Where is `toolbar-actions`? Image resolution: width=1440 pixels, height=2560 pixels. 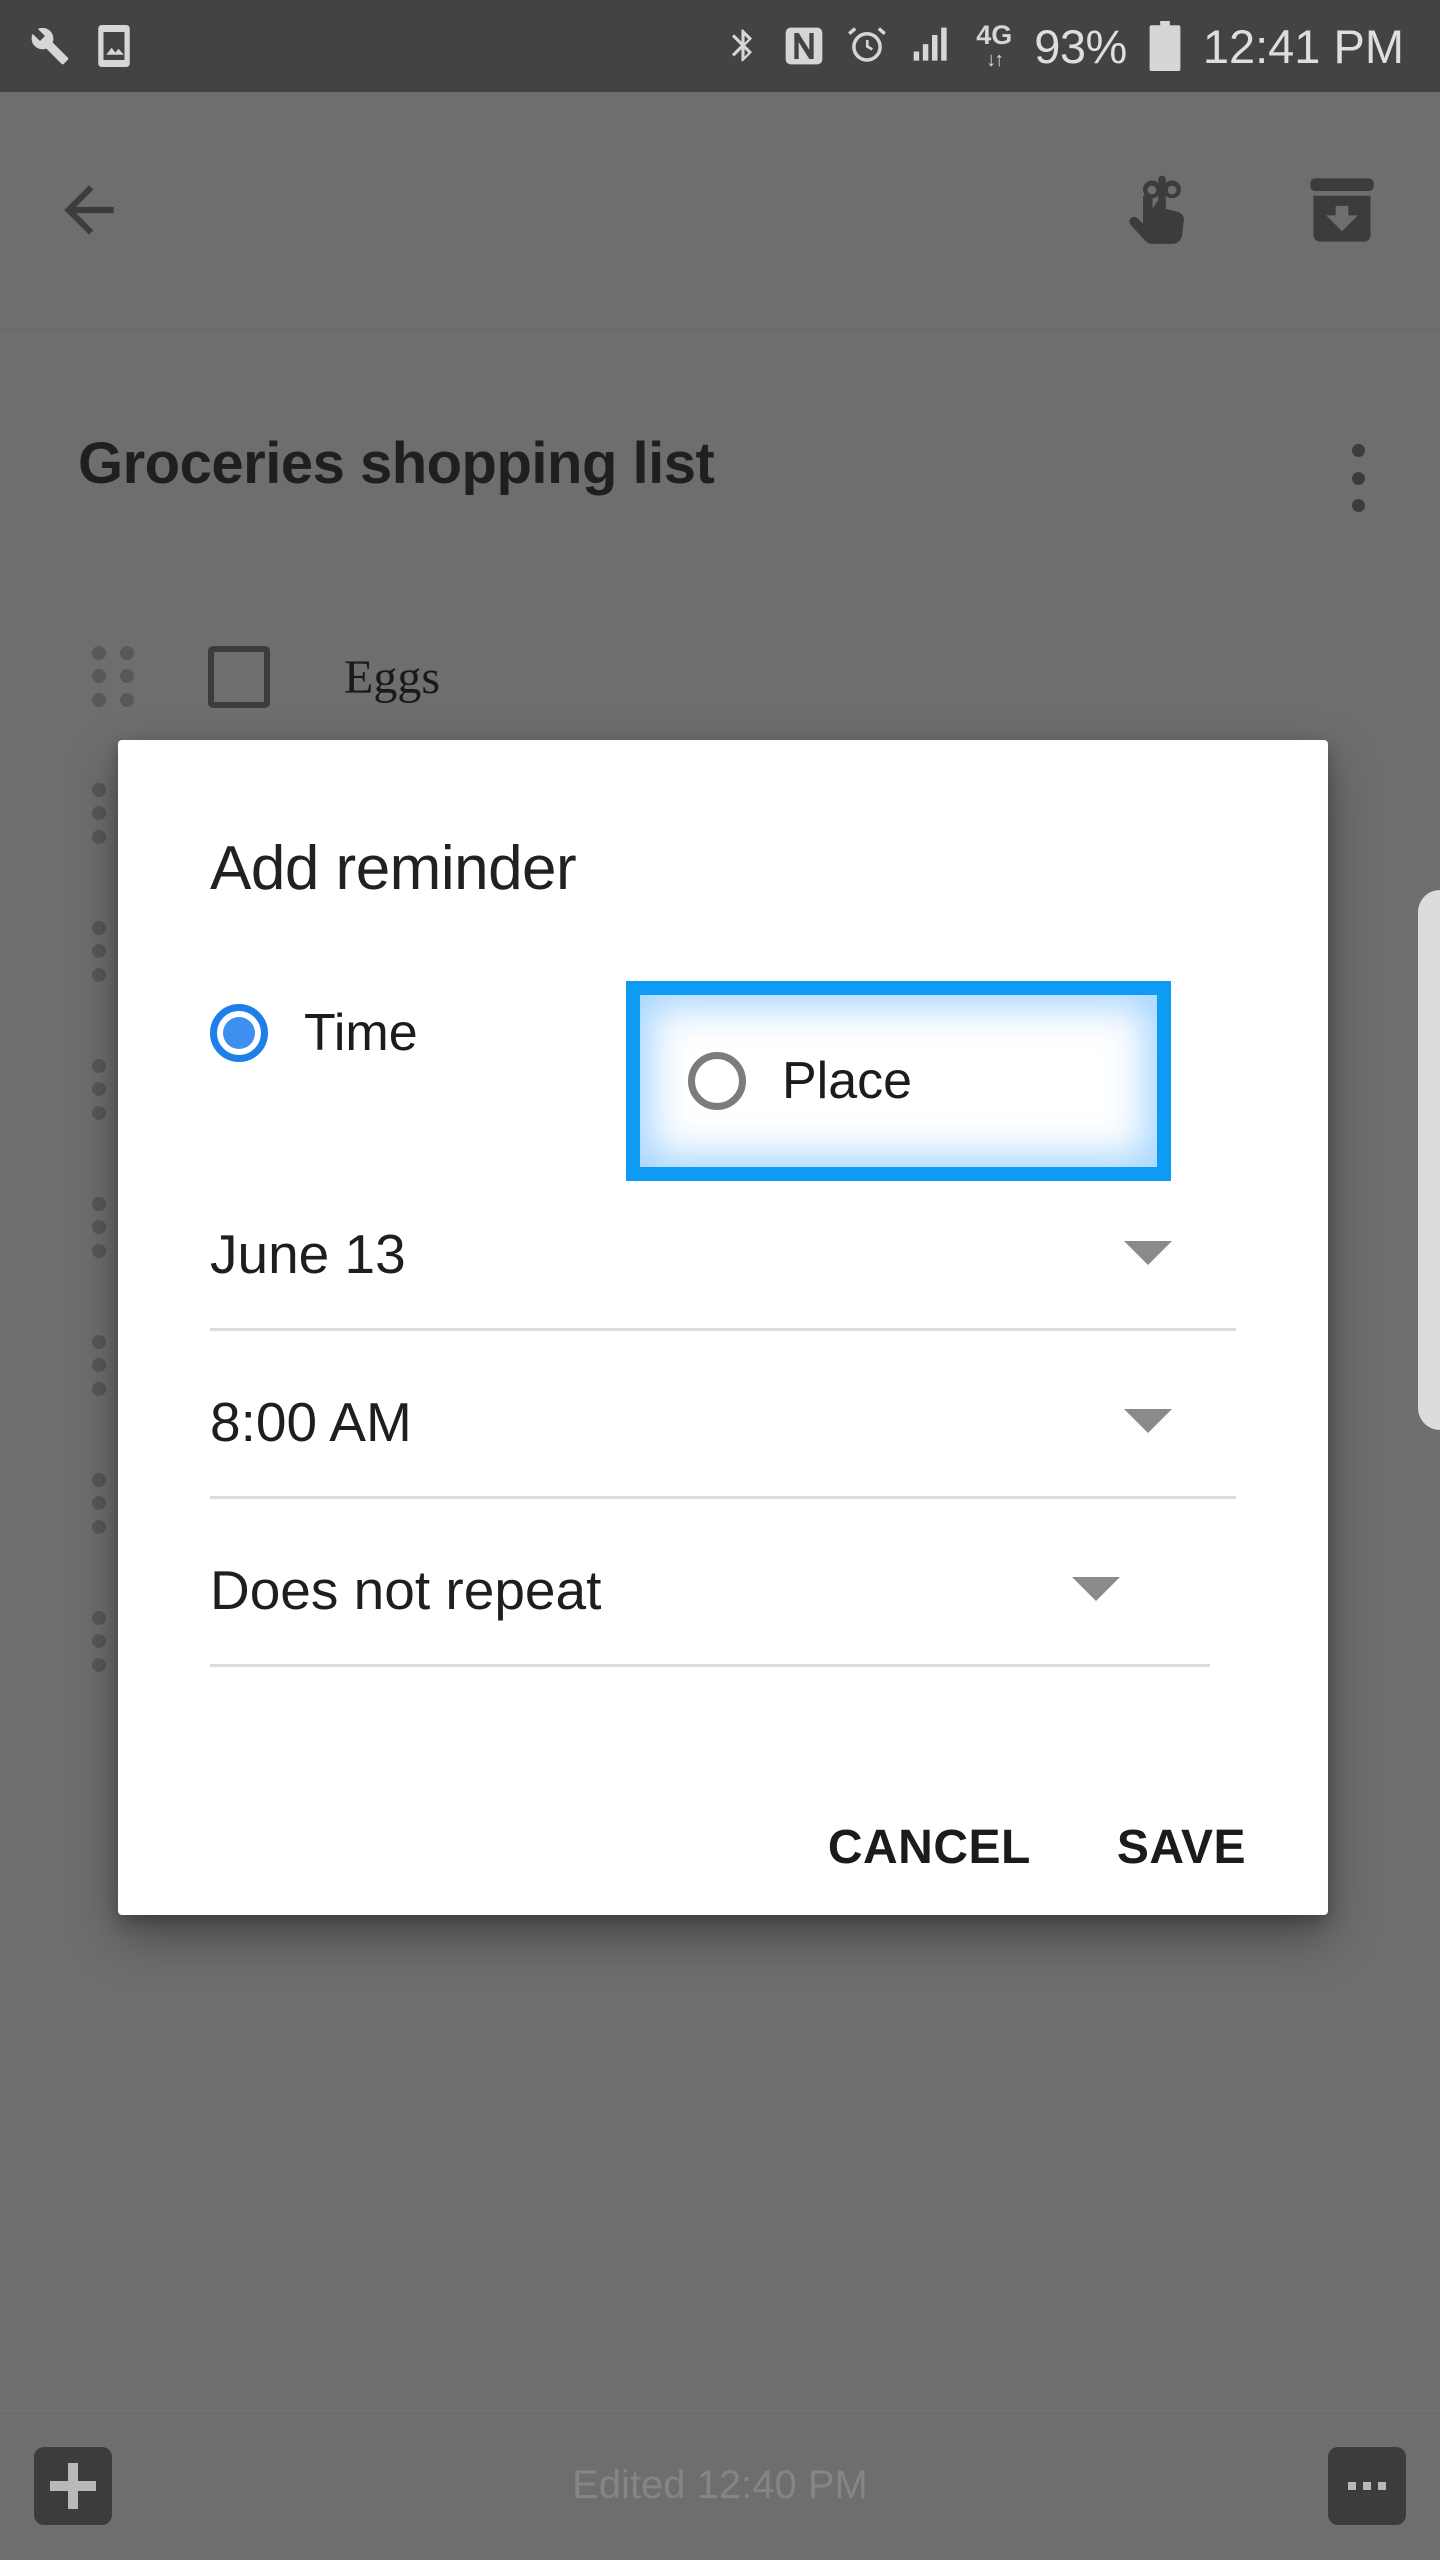
toolbar-actions is located at coordinates (1282, 210).